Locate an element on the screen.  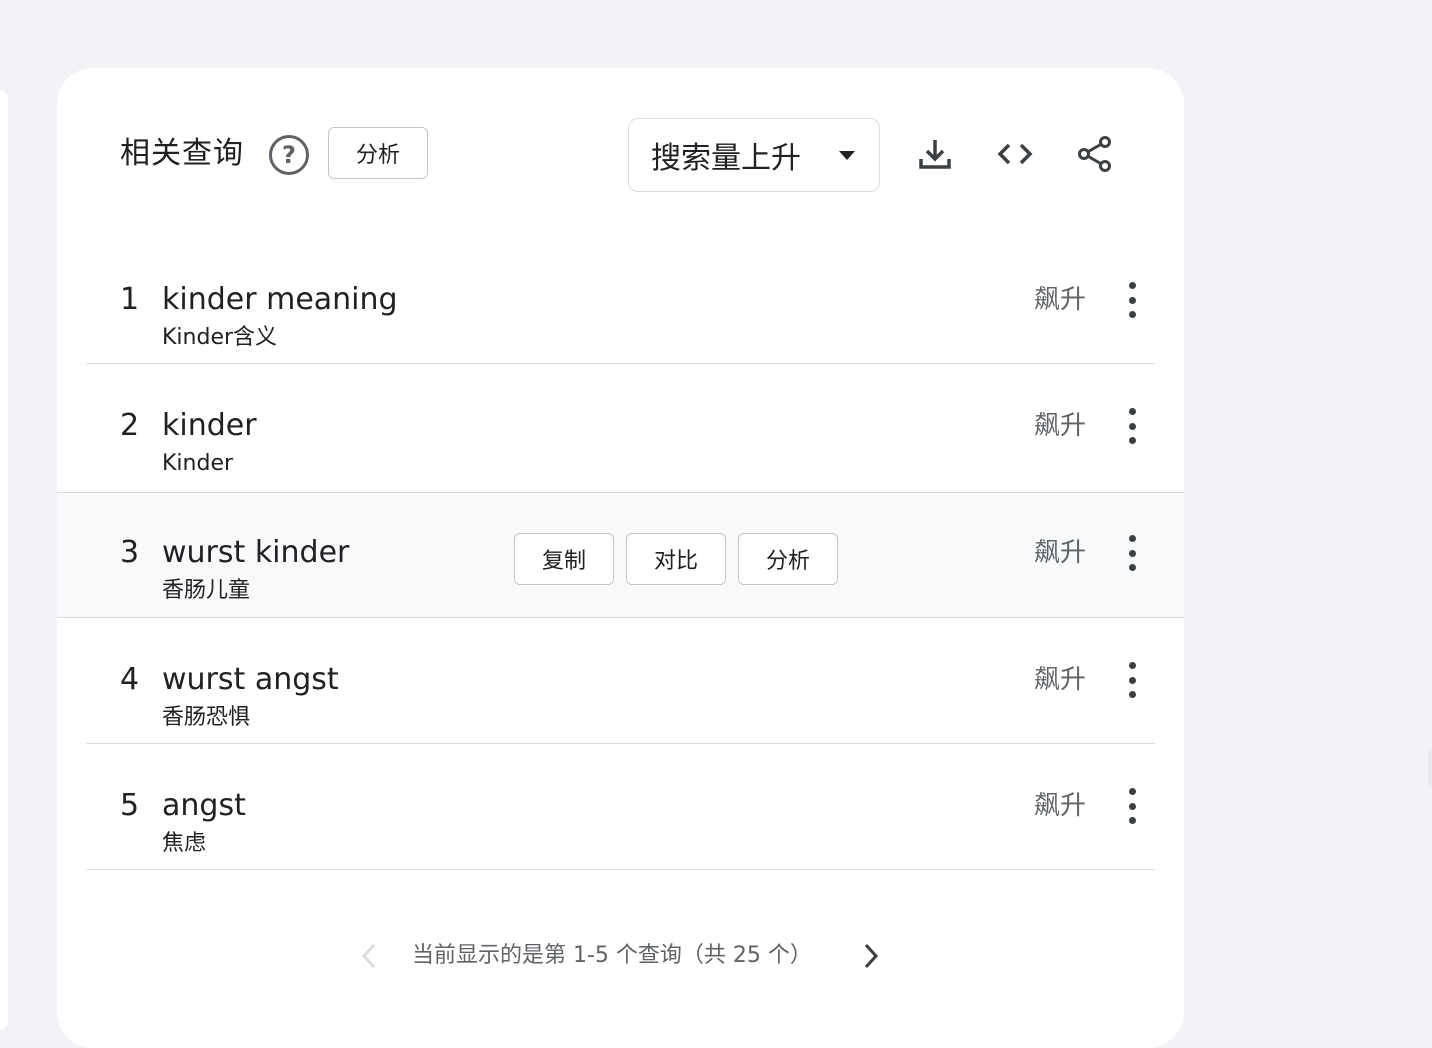
help-circle-icon: ? is located at coordinates (289, 155).